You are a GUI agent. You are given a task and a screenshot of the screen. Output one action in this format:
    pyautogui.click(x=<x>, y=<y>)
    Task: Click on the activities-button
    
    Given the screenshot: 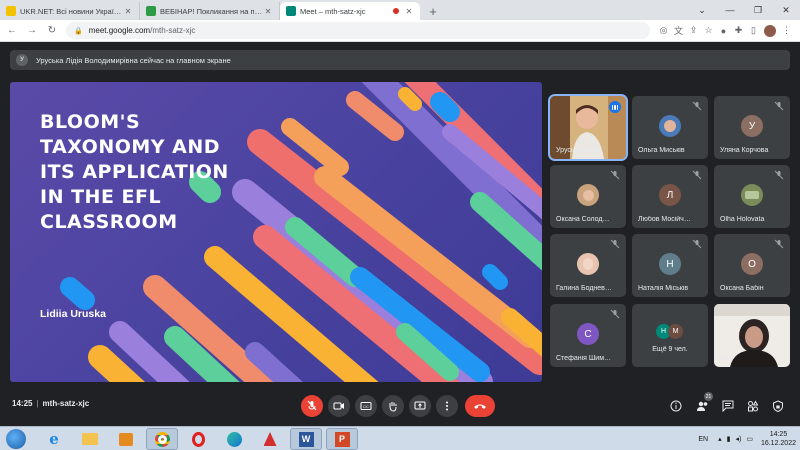 What is the action you would take?
    pyautogui.click(x=753, y=406)
    